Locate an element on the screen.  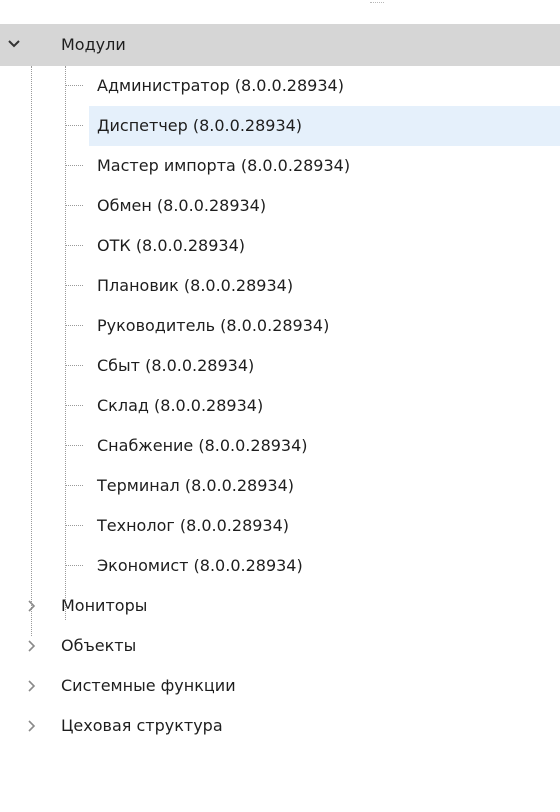
tree-item: Плановик (8.0.0.28934) is located at coordinates (280, 286).